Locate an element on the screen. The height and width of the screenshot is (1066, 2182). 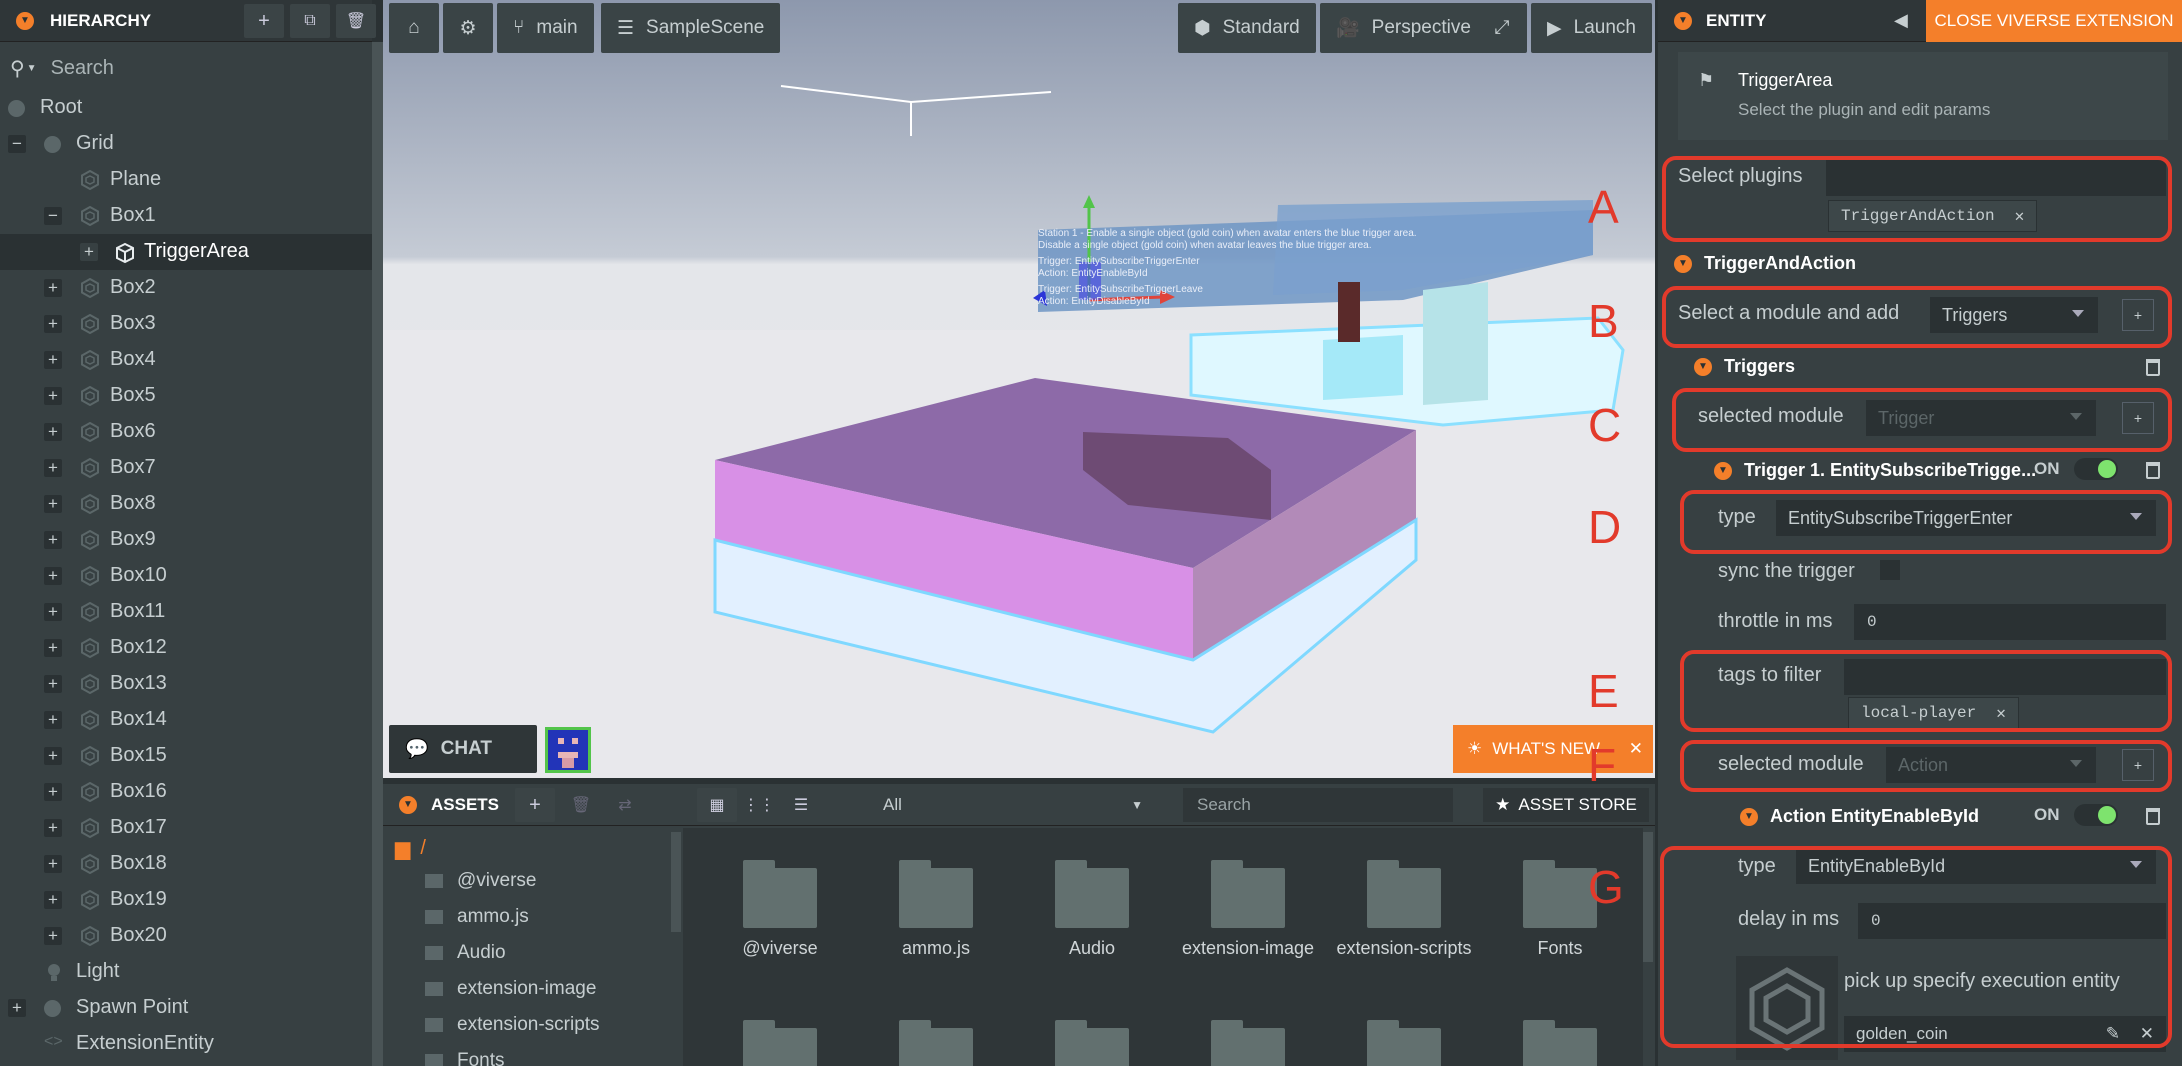
hierarchy-item: + Box14 is located at coordinates (186, 720).